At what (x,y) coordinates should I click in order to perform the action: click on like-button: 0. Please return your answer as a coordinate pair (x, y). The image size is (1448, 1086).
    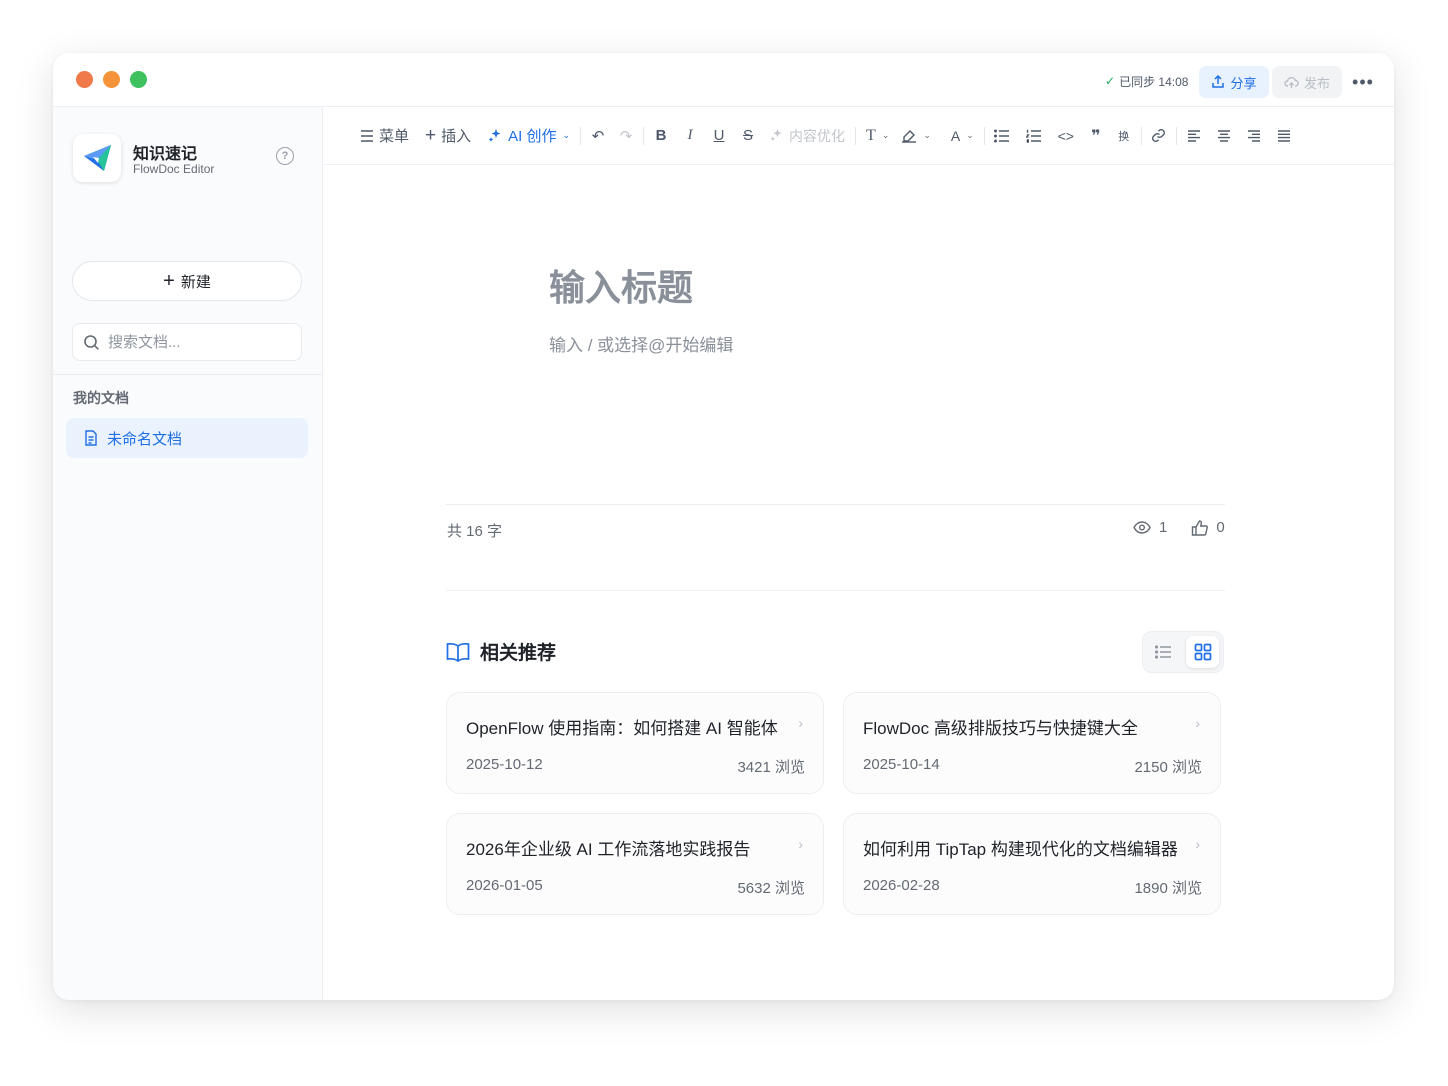
    Looking at the image, I should click on (1208, 527).